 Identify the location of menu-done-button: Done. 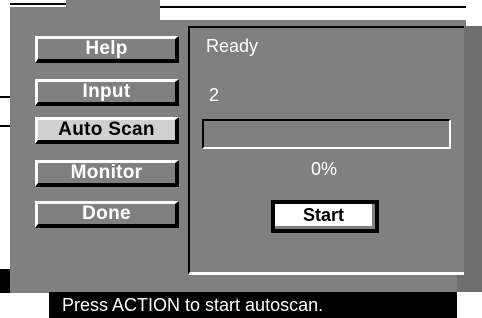
(107, 214).